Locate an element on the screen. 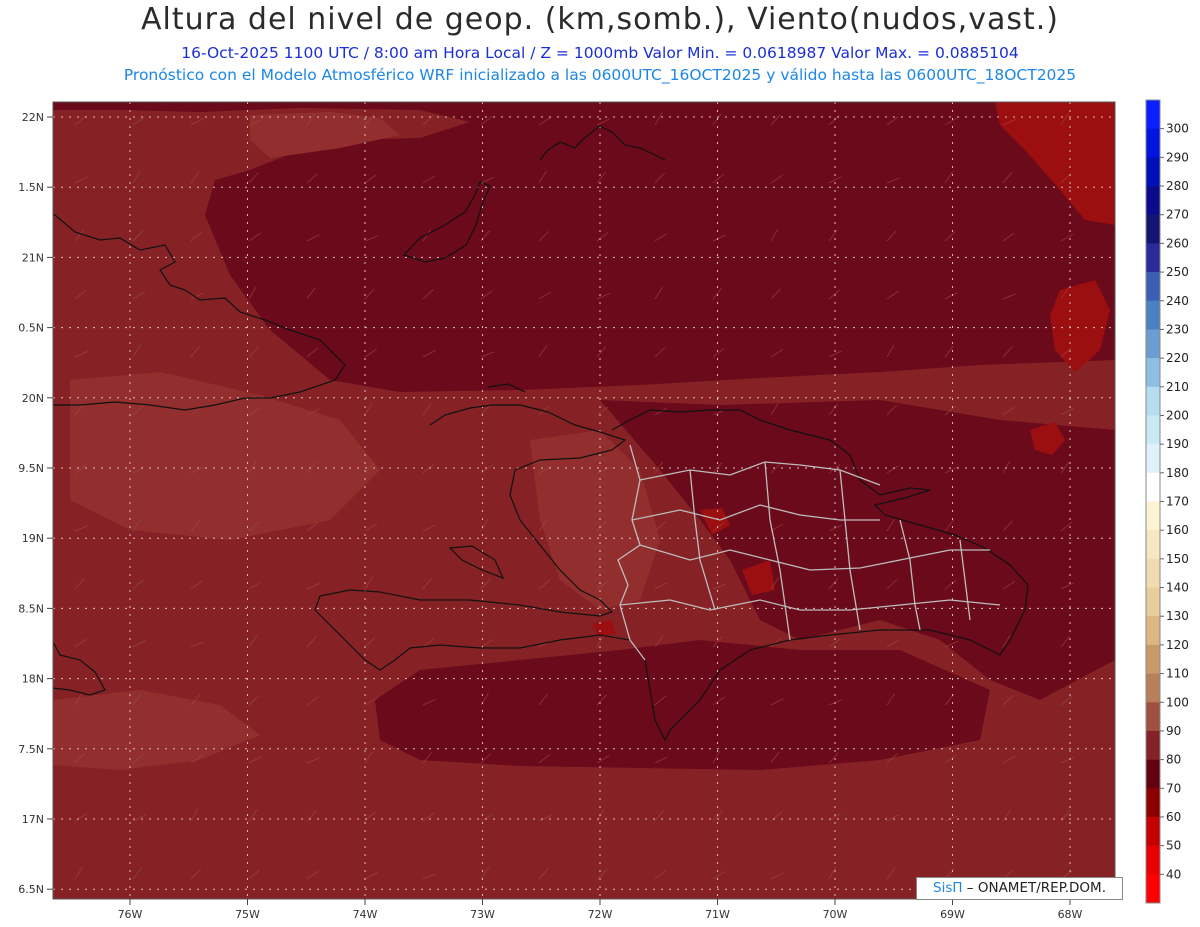 The height and width of the screenshot is (927, 1200). credit-box: SisΠ – ONAMET/REP.DOM. is located at coordinates (1019, 888).